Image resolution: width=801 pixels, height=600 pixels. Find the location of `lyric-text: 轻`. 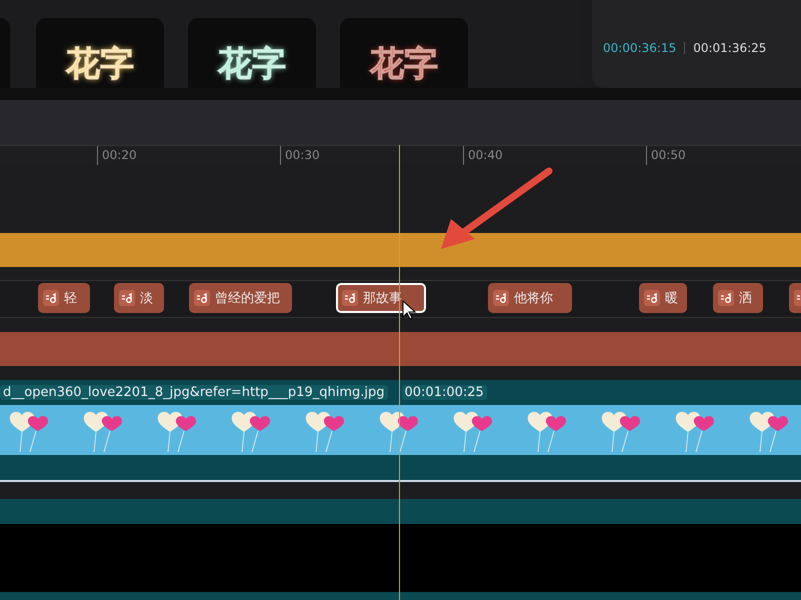

lyric-text: 轻 is located at coordinates (70, 298).